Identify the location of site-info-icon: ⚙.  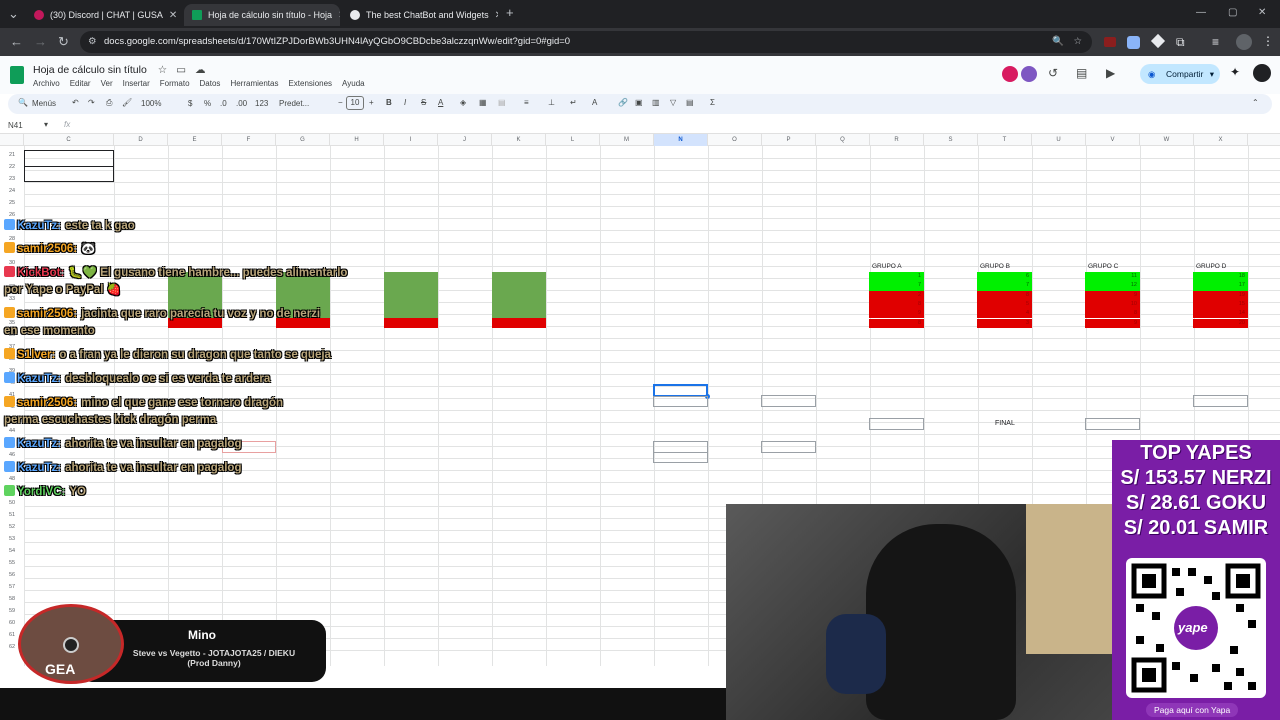
(92, 42).